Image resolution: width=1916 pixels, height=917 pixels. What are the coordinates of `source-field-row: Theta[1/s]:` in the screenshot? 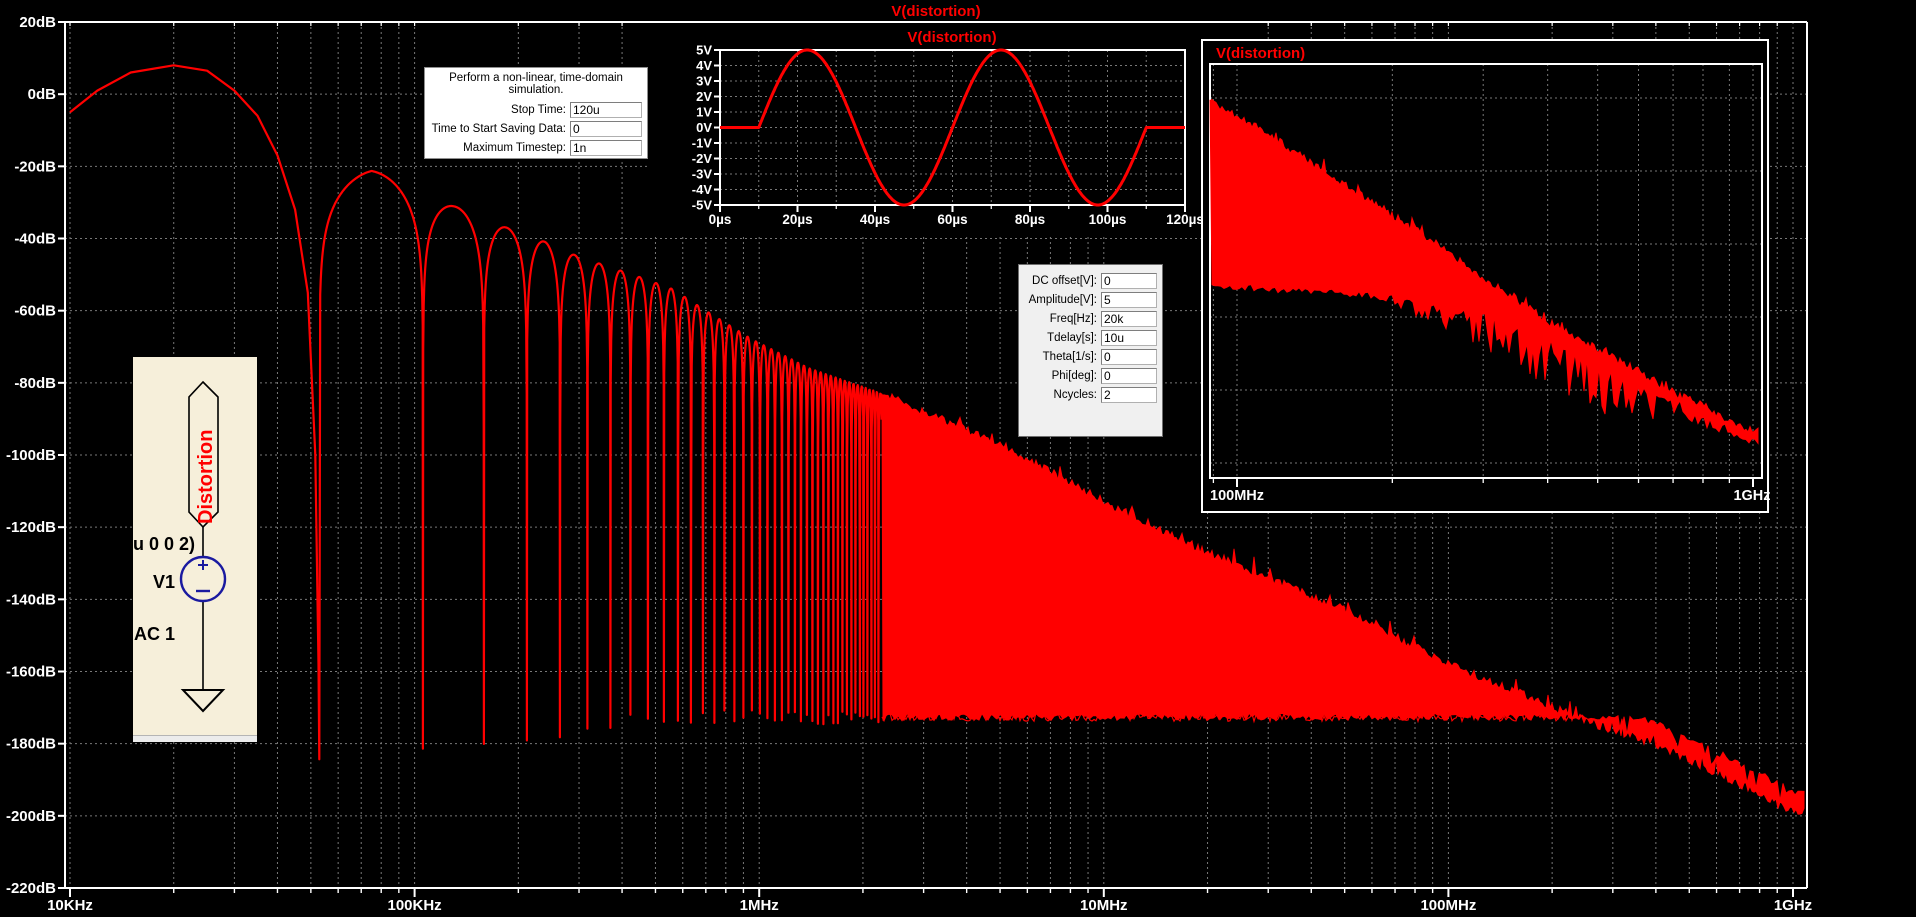 It's located at (1090, 357).